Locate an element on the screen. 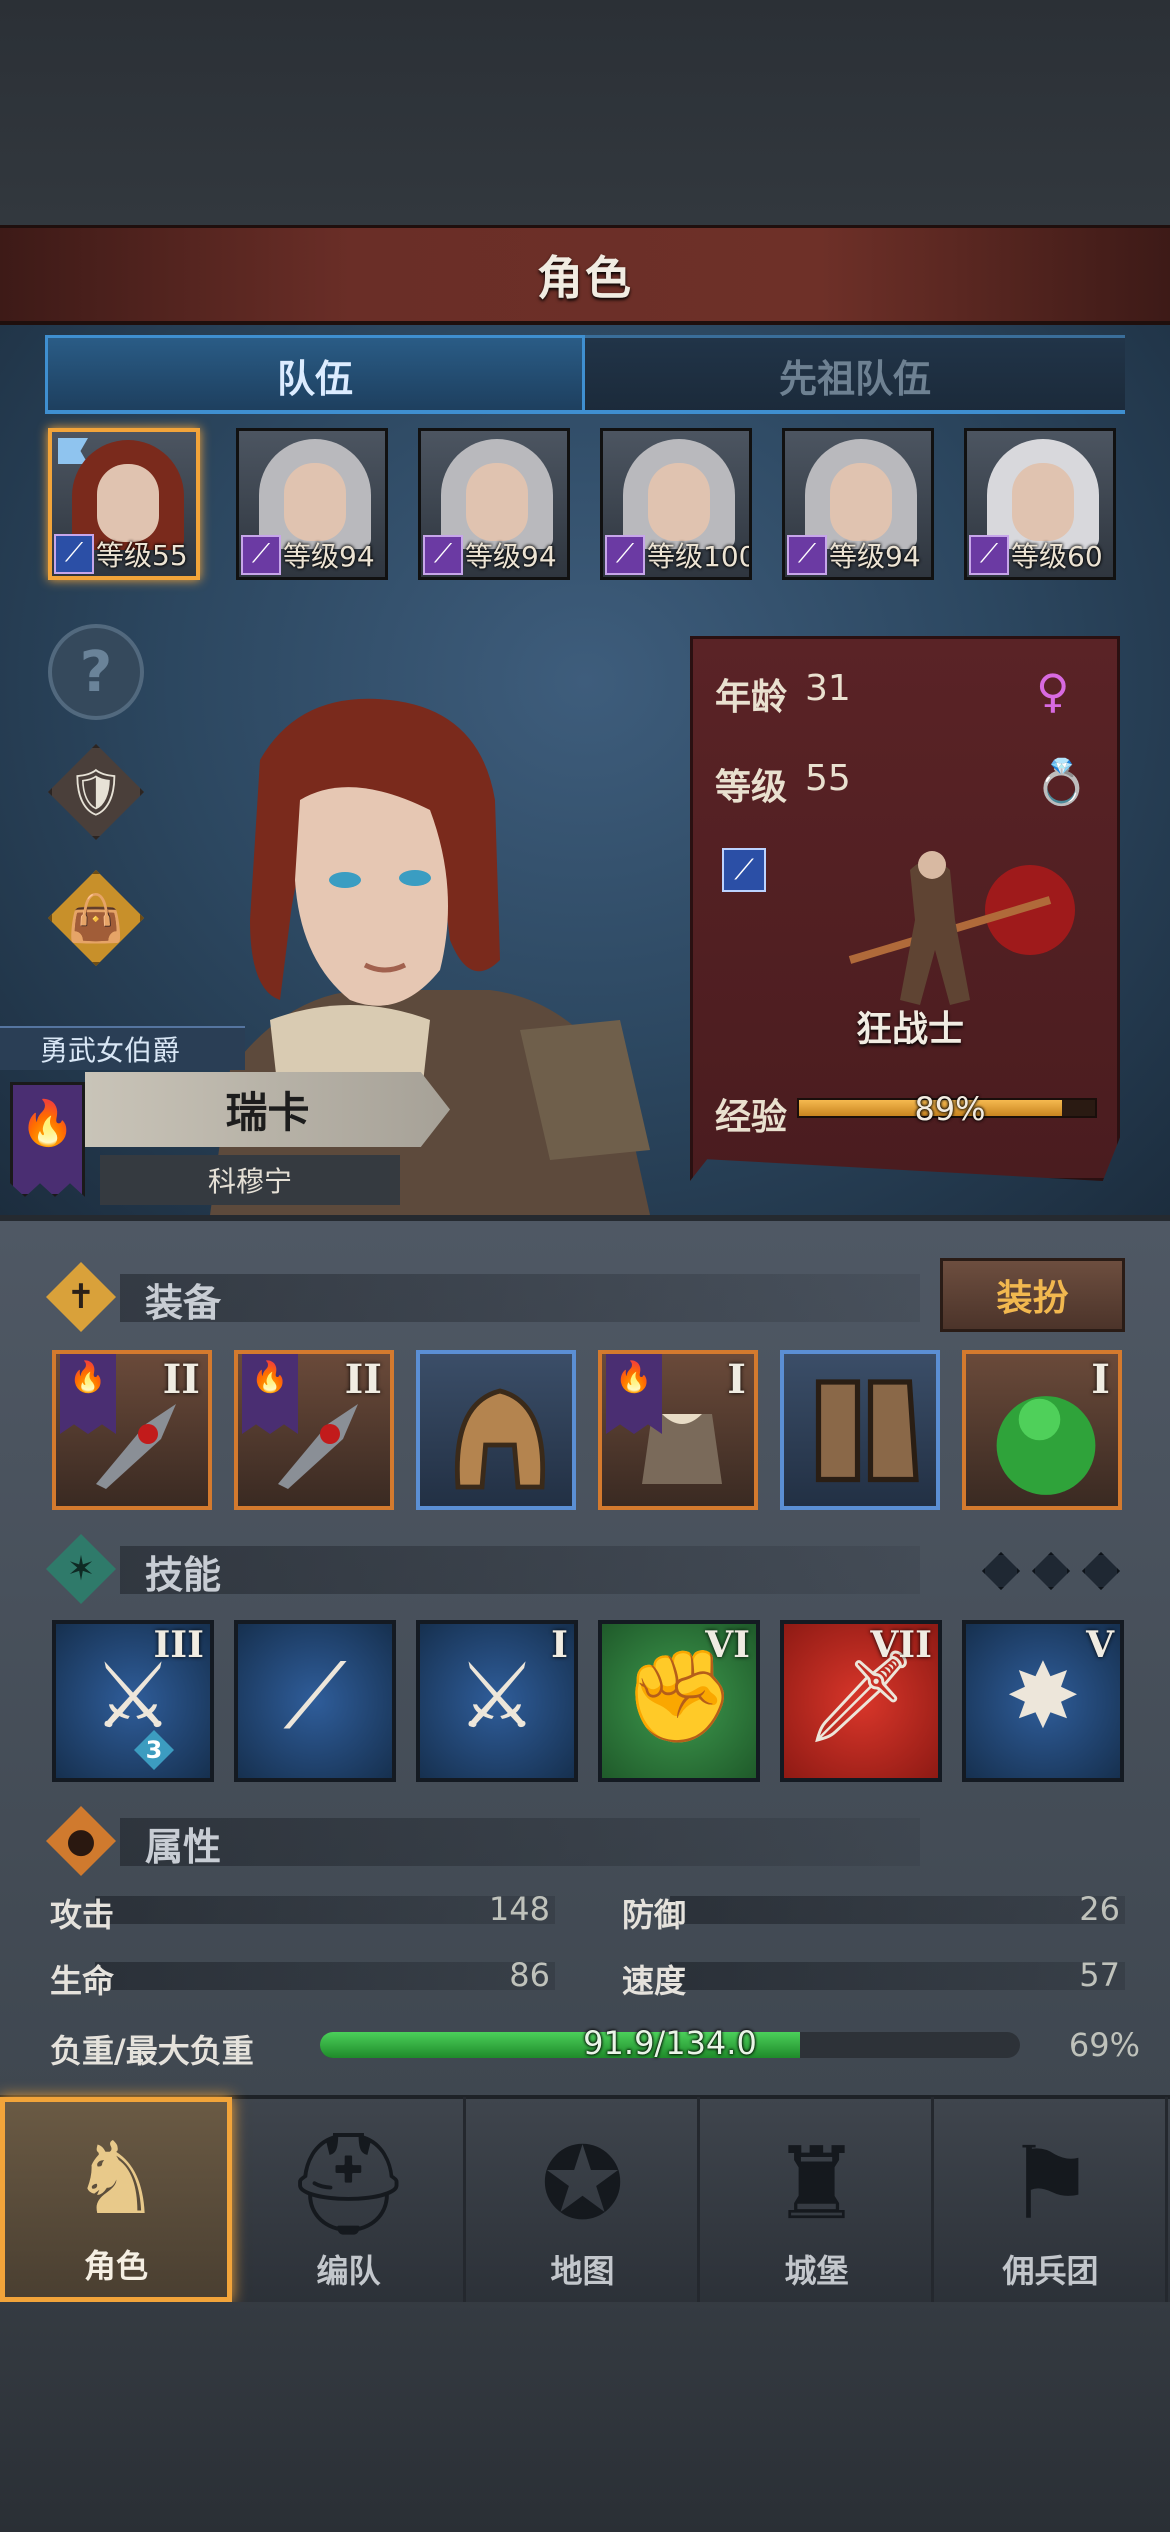  skill-slot: ✸ V is located at coordinates (1043, 1701).